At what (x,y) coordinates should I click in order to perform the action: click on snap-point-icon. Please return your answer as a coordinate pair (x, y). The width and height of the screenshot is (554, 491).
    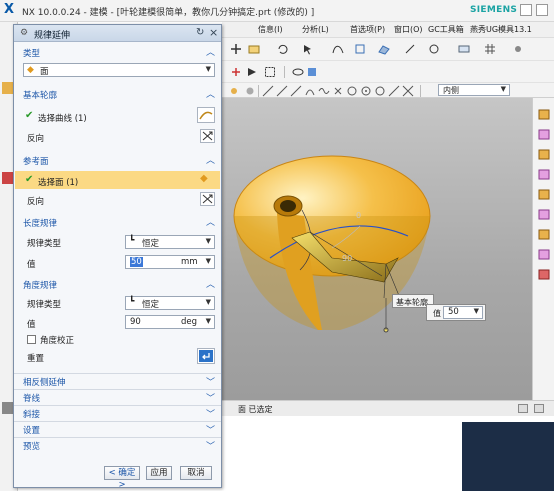
    Looking at the image, I should click on (234, 91).